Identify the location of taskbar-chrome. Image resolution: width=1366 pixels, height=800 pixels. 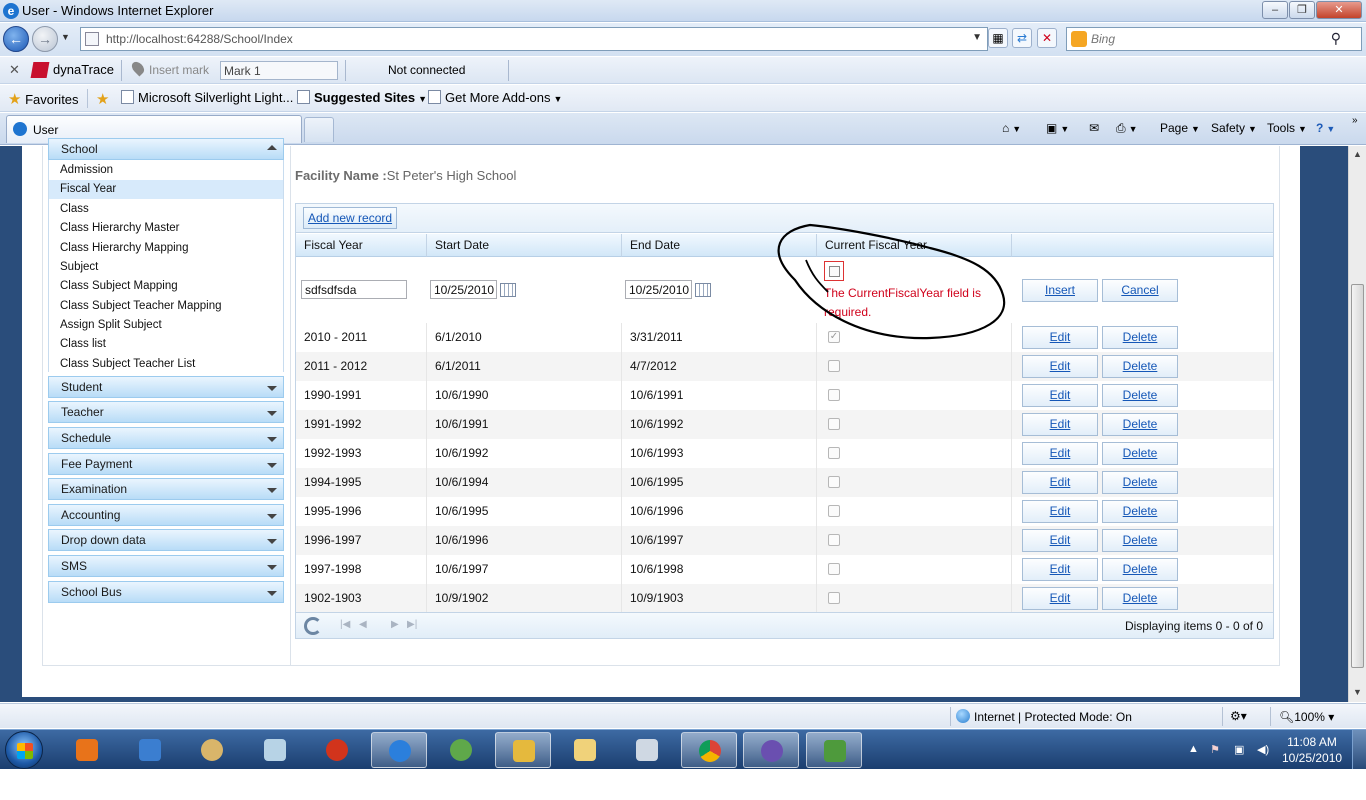
(709, 750).